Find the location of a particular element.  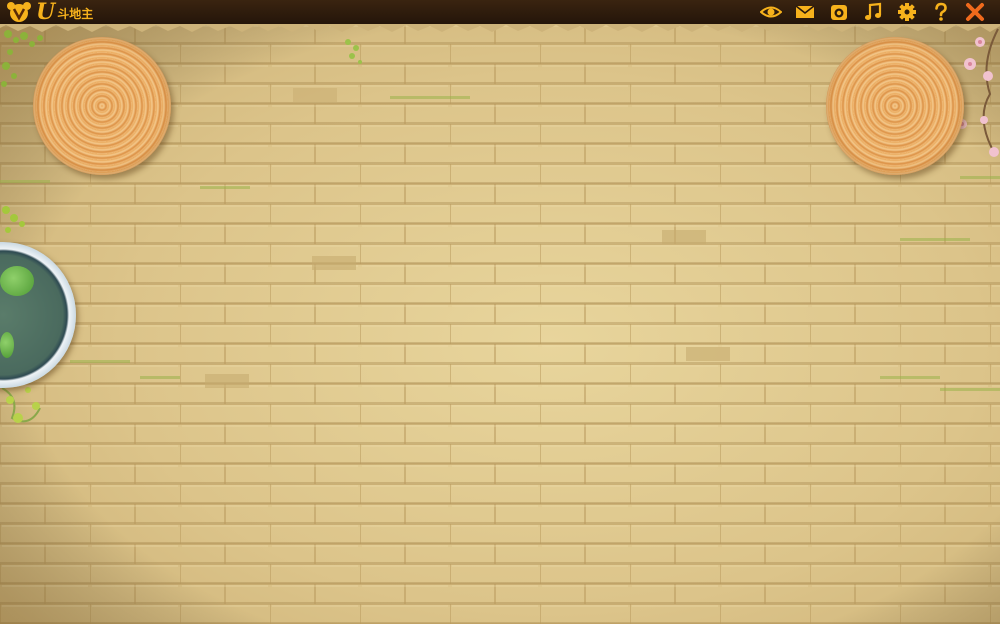

music-note-icon is located at coordinates (873, 11).